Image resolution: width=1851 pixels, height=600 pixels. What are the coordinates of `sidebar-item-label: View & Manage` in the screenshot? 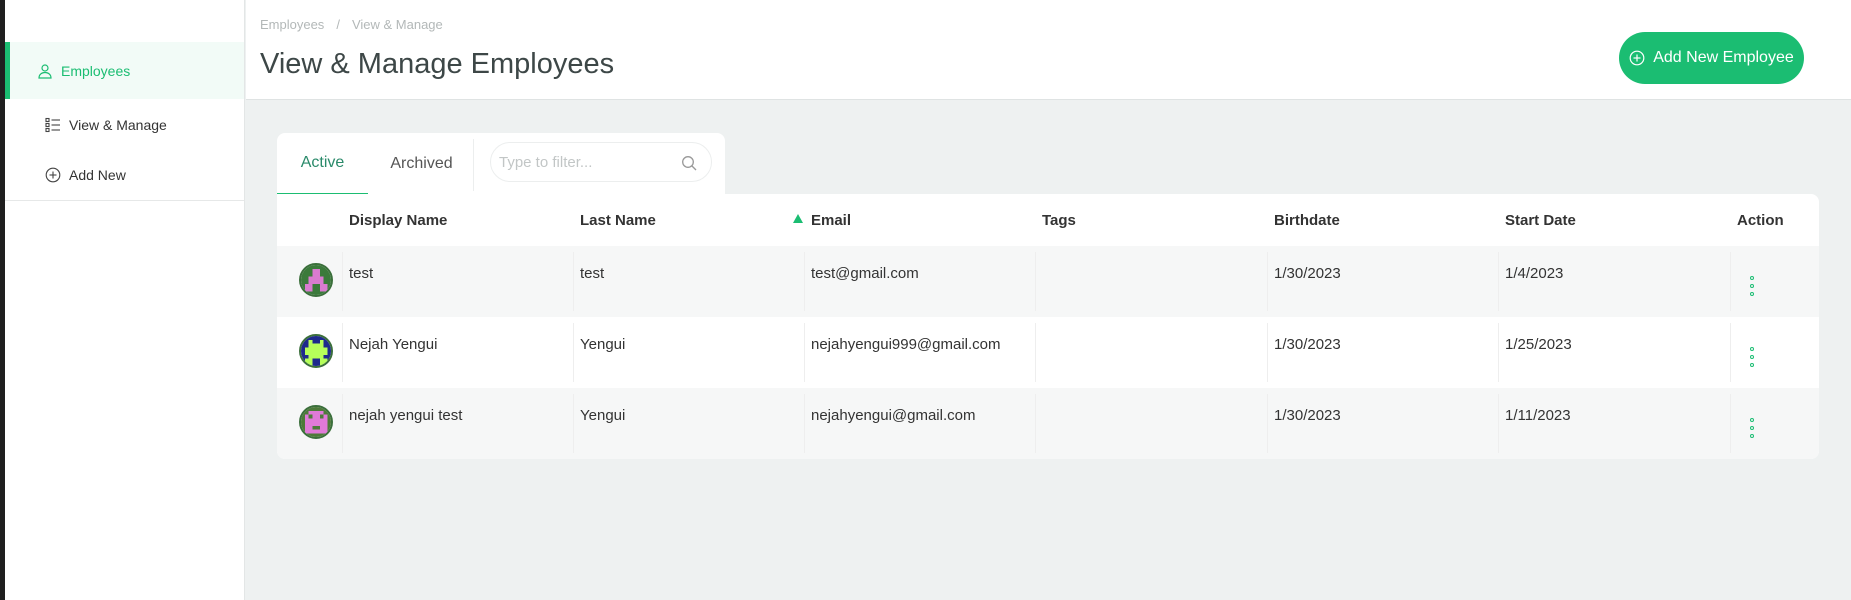 It's located at (118, 125).